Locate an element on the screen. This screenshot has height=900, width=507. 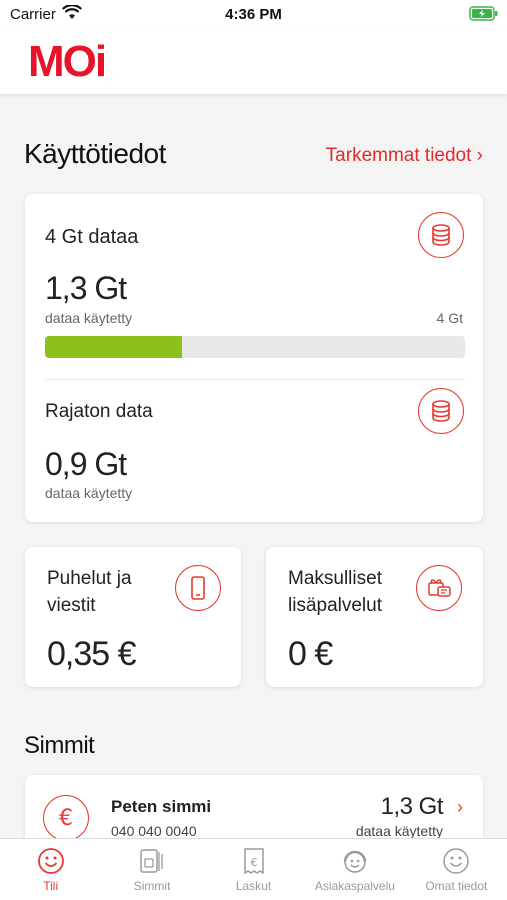
more-details-link: Tarkemmat tiedot › is located at coordinates (404, 156).